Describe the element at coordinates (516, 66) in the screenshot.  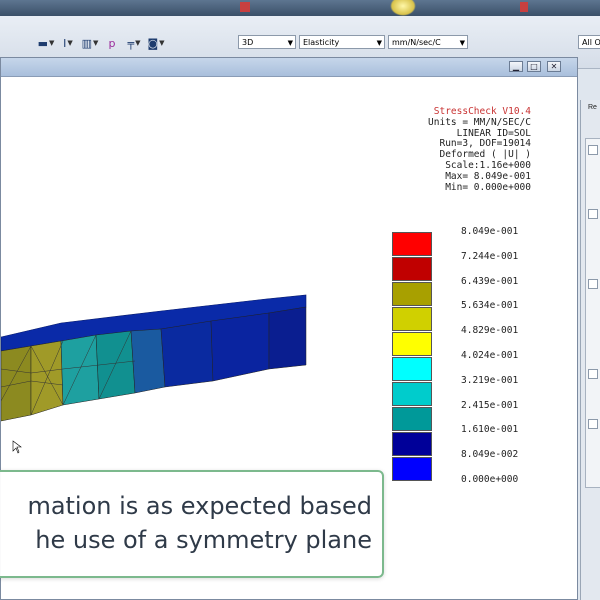
I see `minimize-button: ▁` at that location.